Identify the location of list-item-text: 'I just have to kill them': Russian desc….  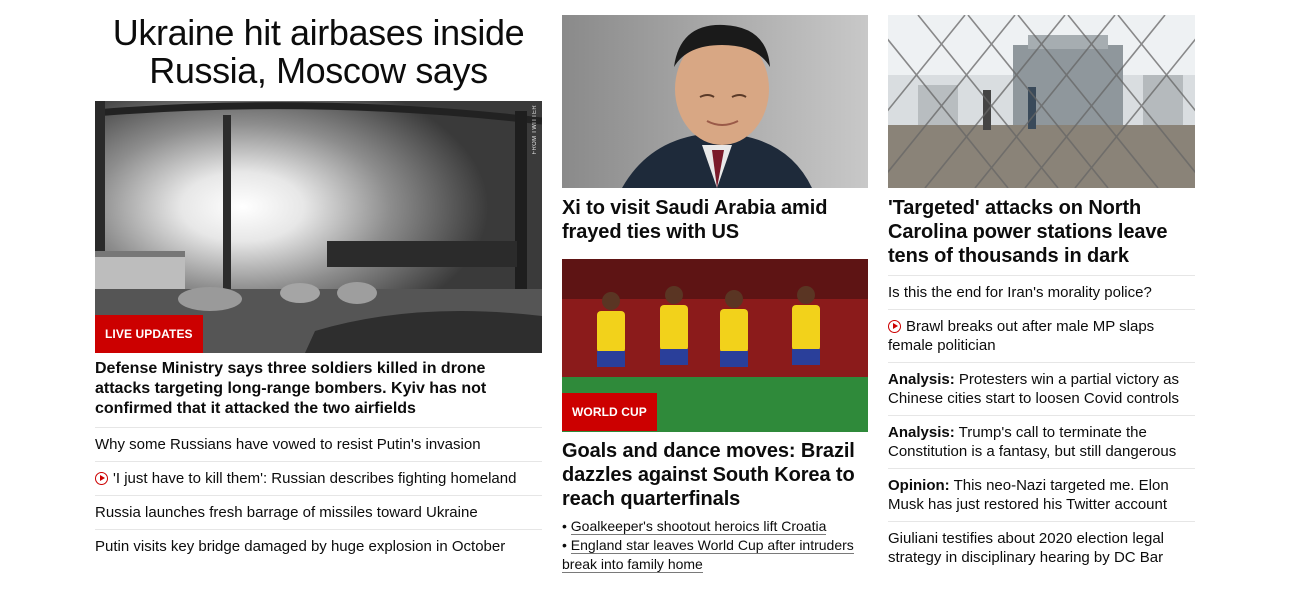
(314, 478).